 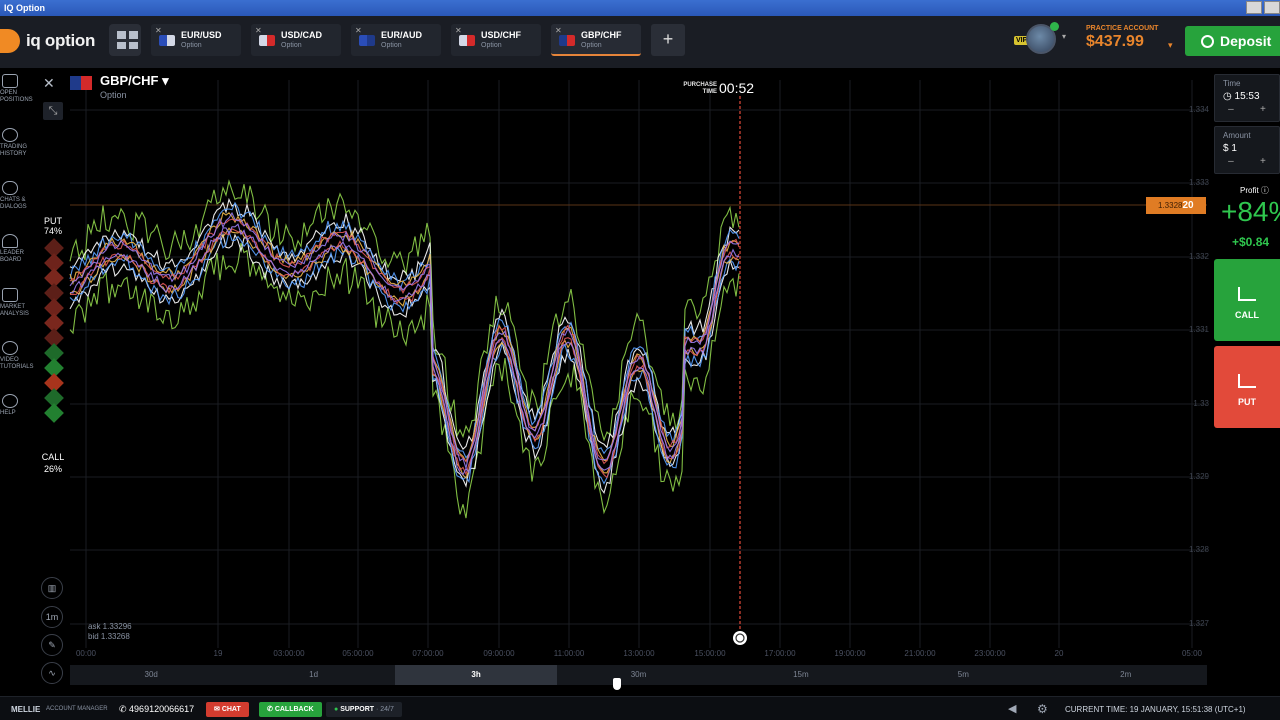 I want to click on sound-icon: ◀, so click(x=1012, y=708).